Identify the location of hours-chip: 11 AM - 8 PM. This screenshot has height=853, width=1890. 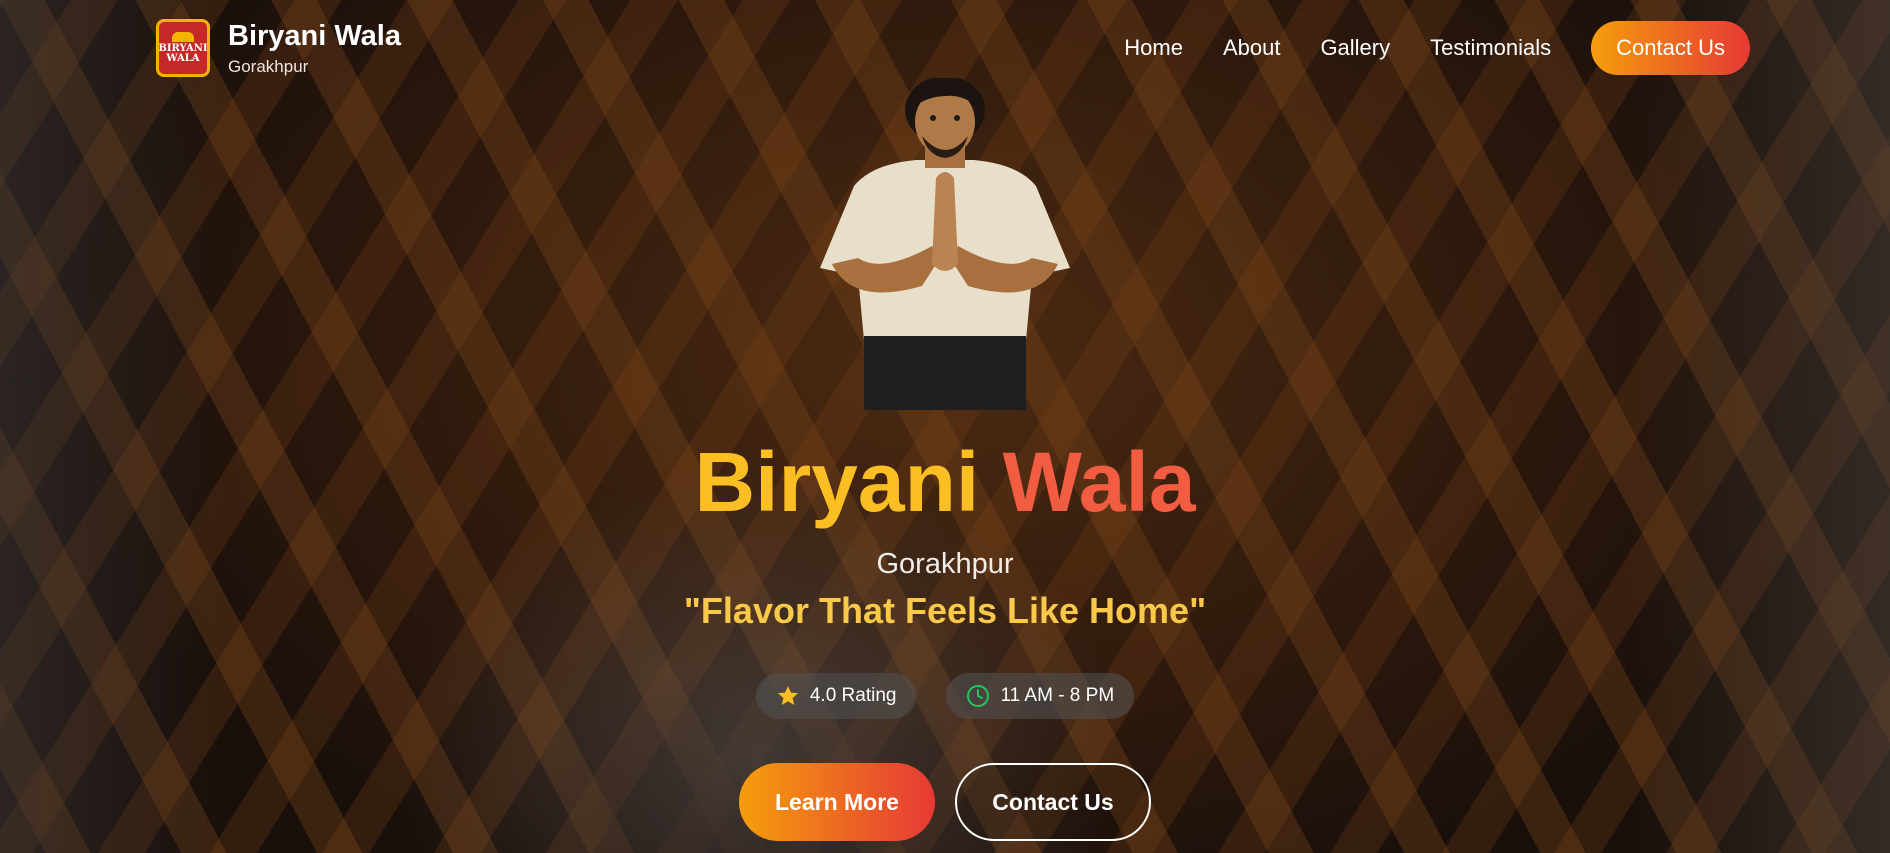
(1040, 696).